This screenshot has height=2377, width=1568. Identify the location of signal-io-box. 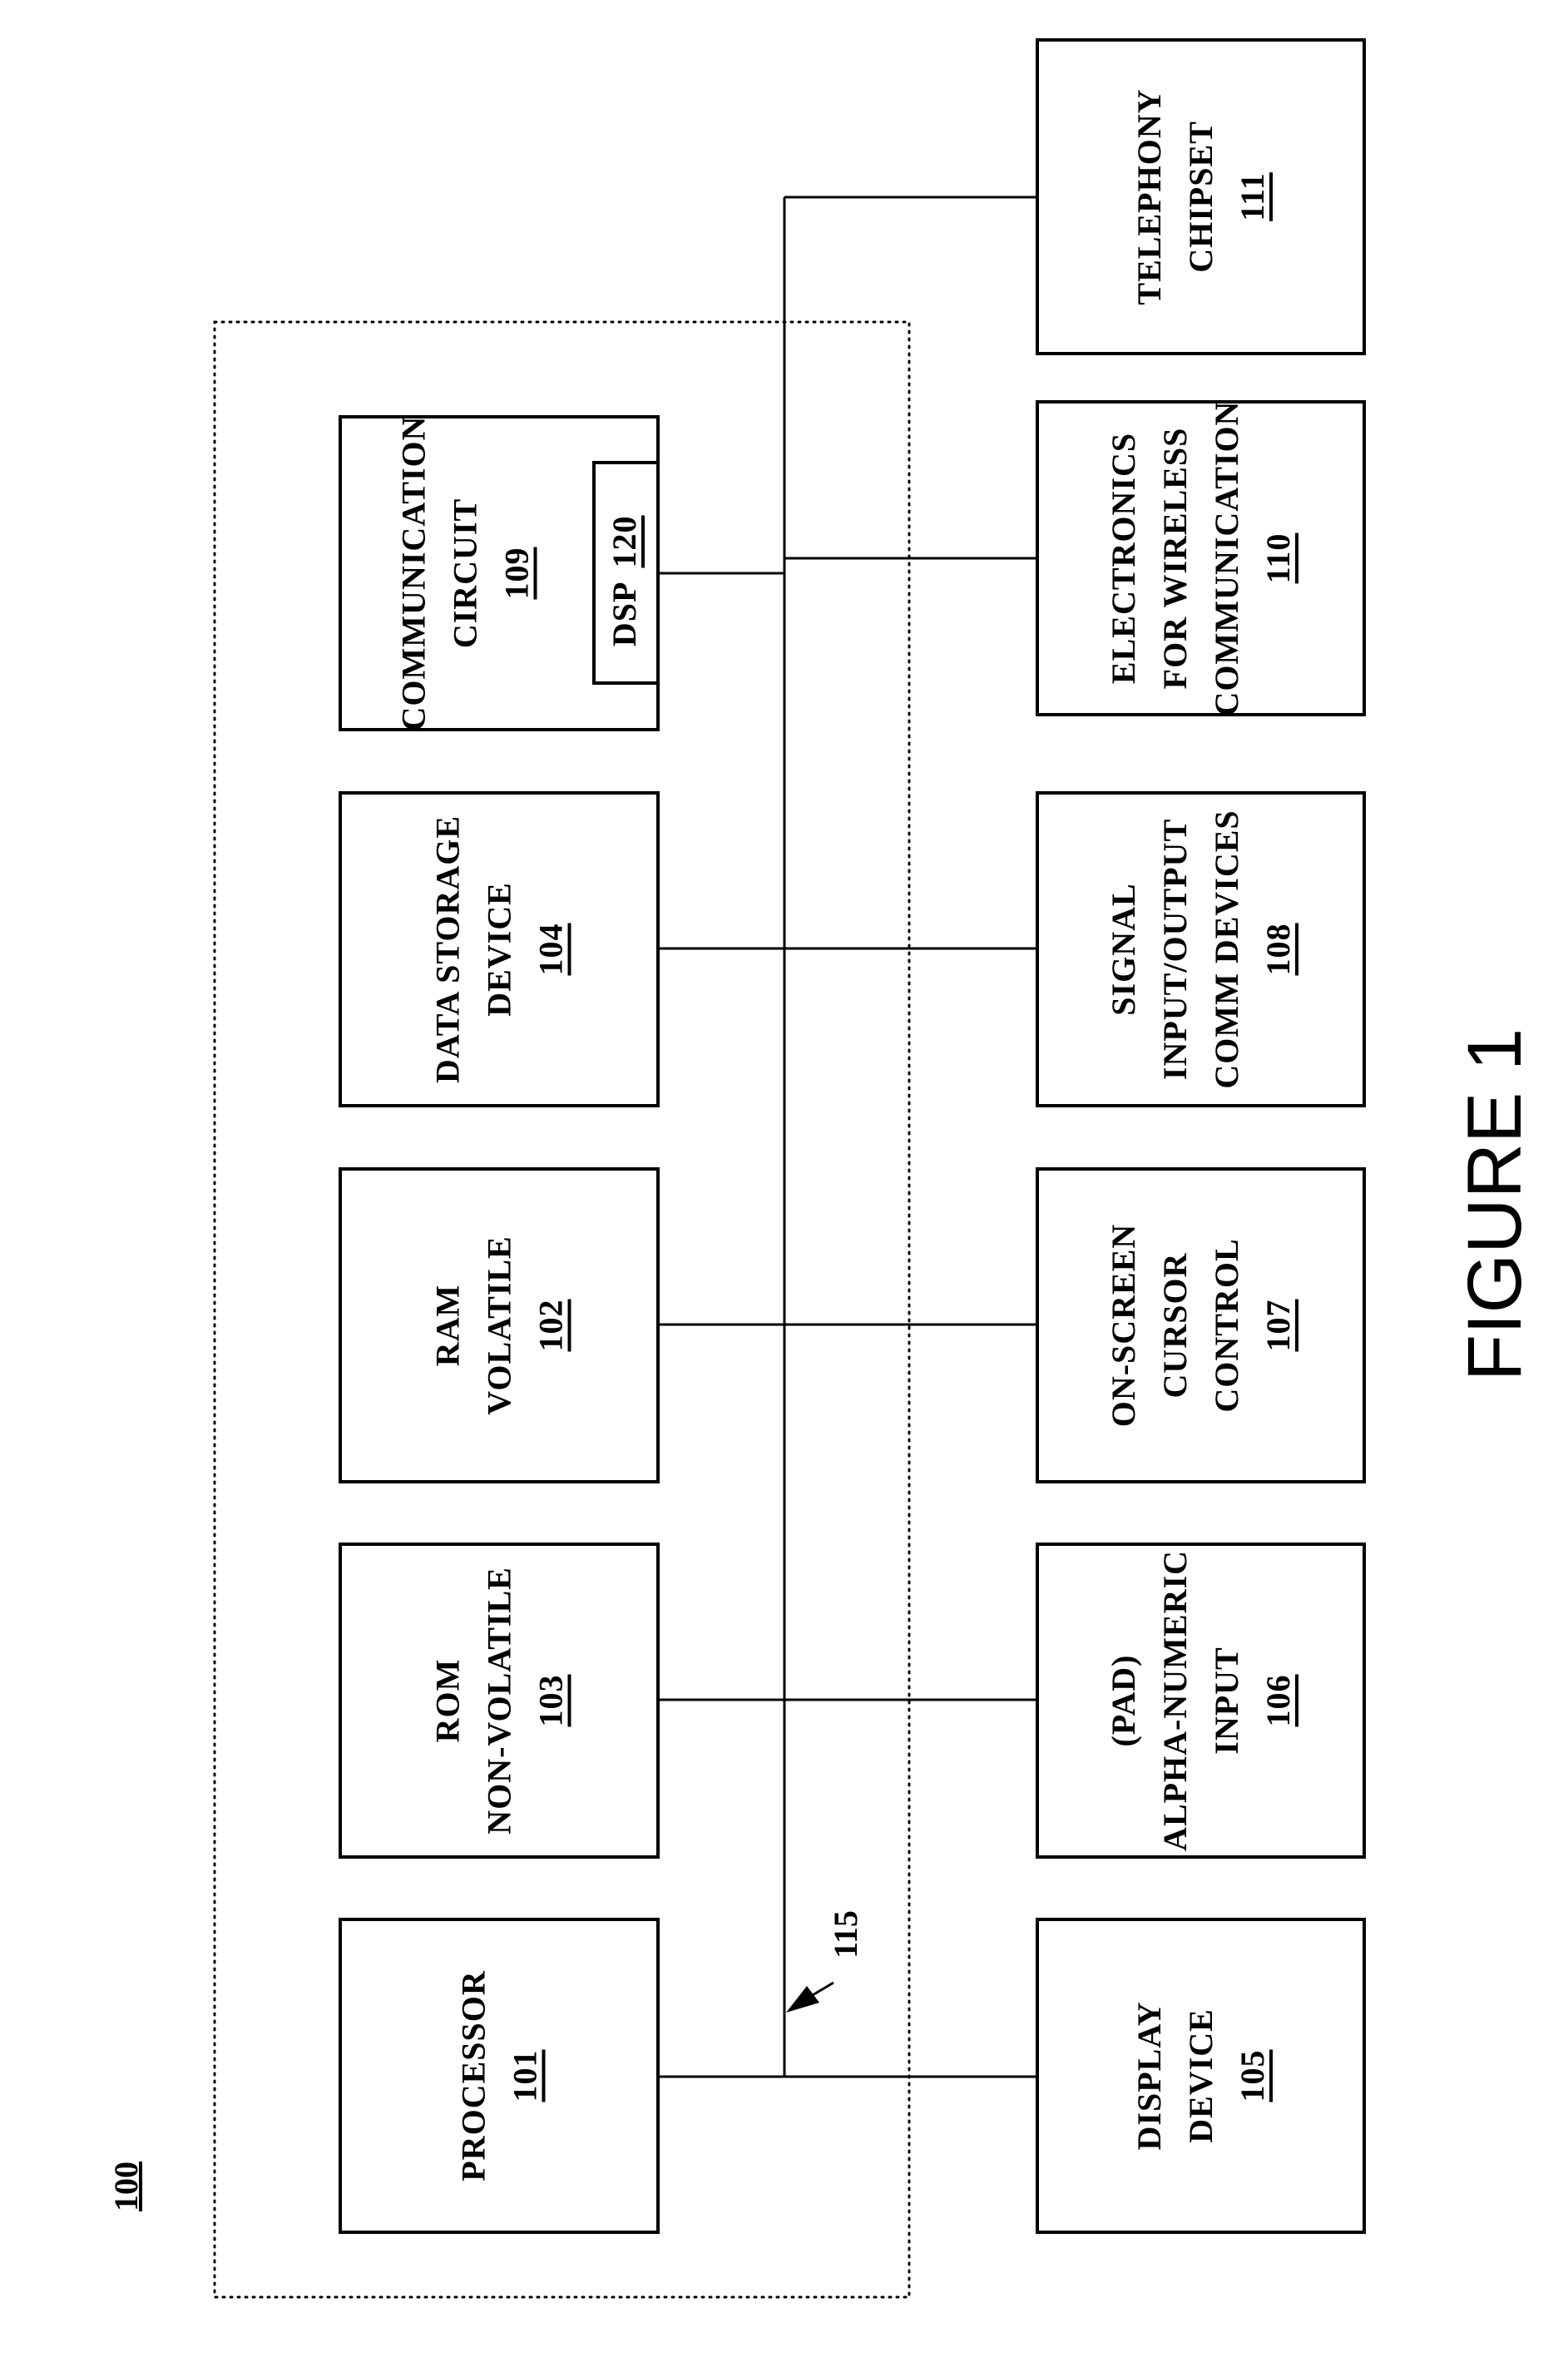
(1201, 949).